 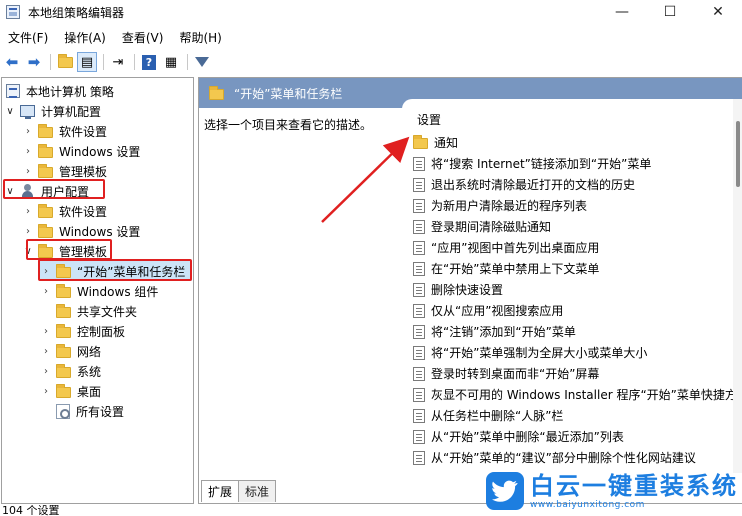 I want to click on menu-action: 操作(A), so click(x=85, y=37).